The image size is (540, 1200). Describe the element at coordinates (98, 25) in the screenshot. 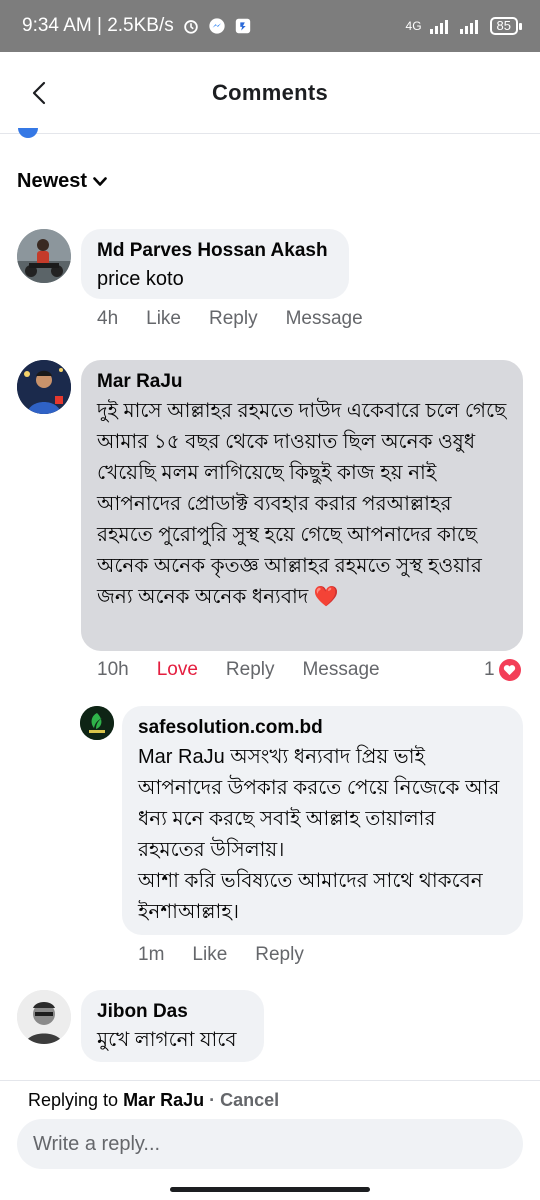

I see `status-time: 9:34 AM | 2.5KB/s` at that location.